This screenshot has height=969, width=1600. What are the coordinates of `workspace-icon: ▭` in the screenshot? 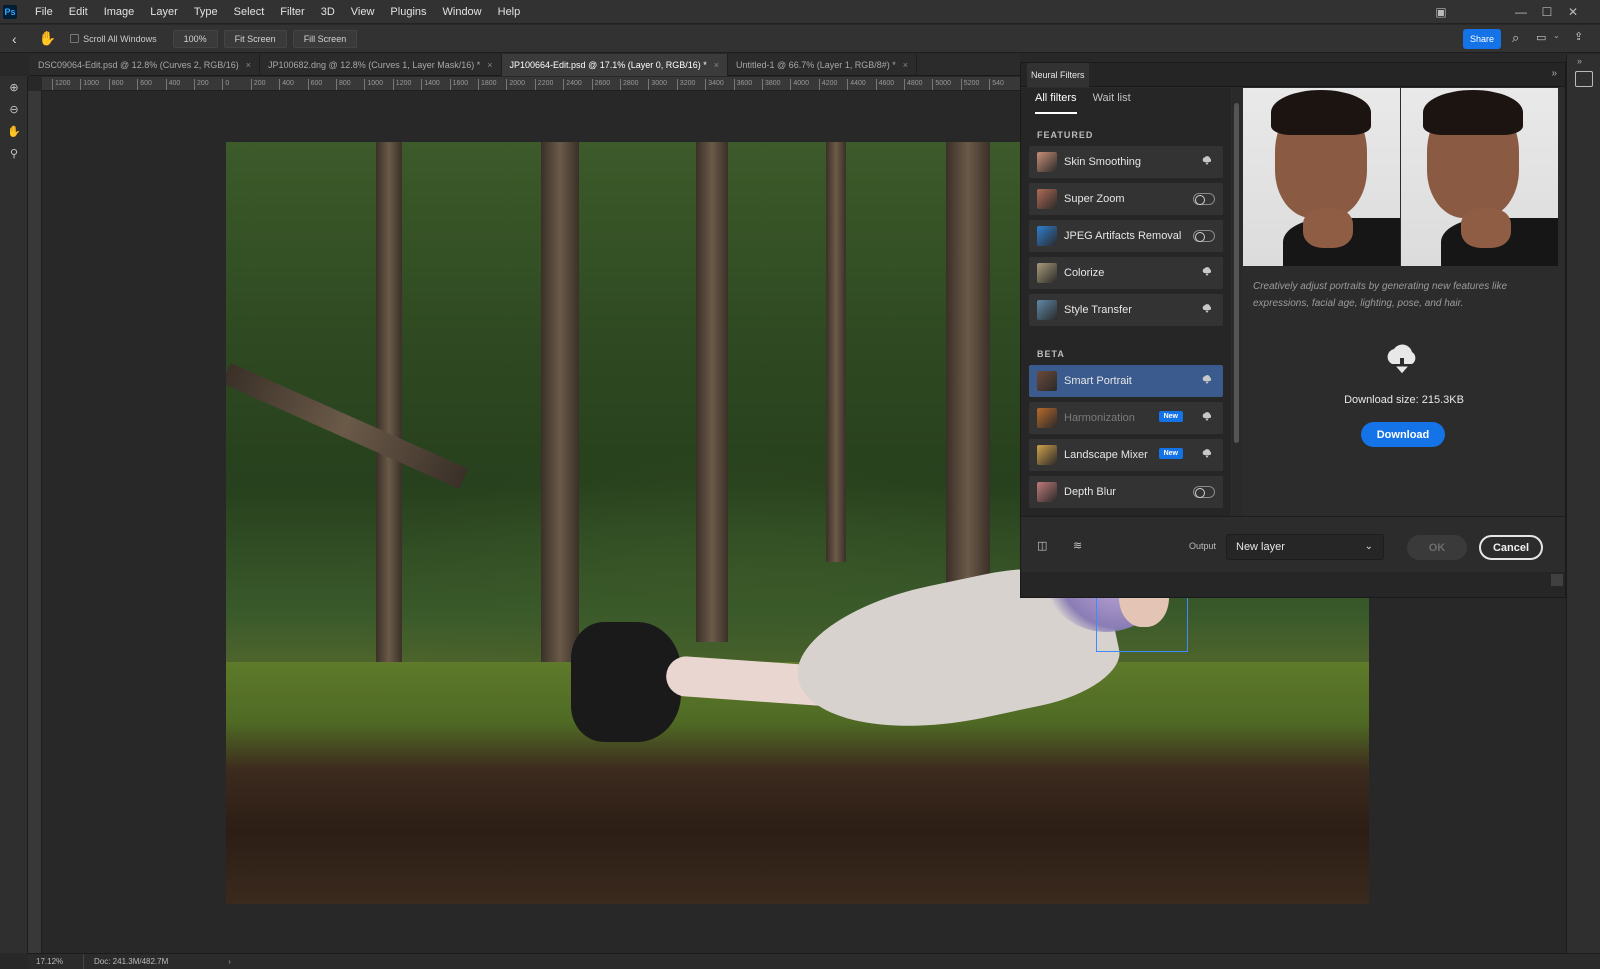 It's located at (1541, 37).